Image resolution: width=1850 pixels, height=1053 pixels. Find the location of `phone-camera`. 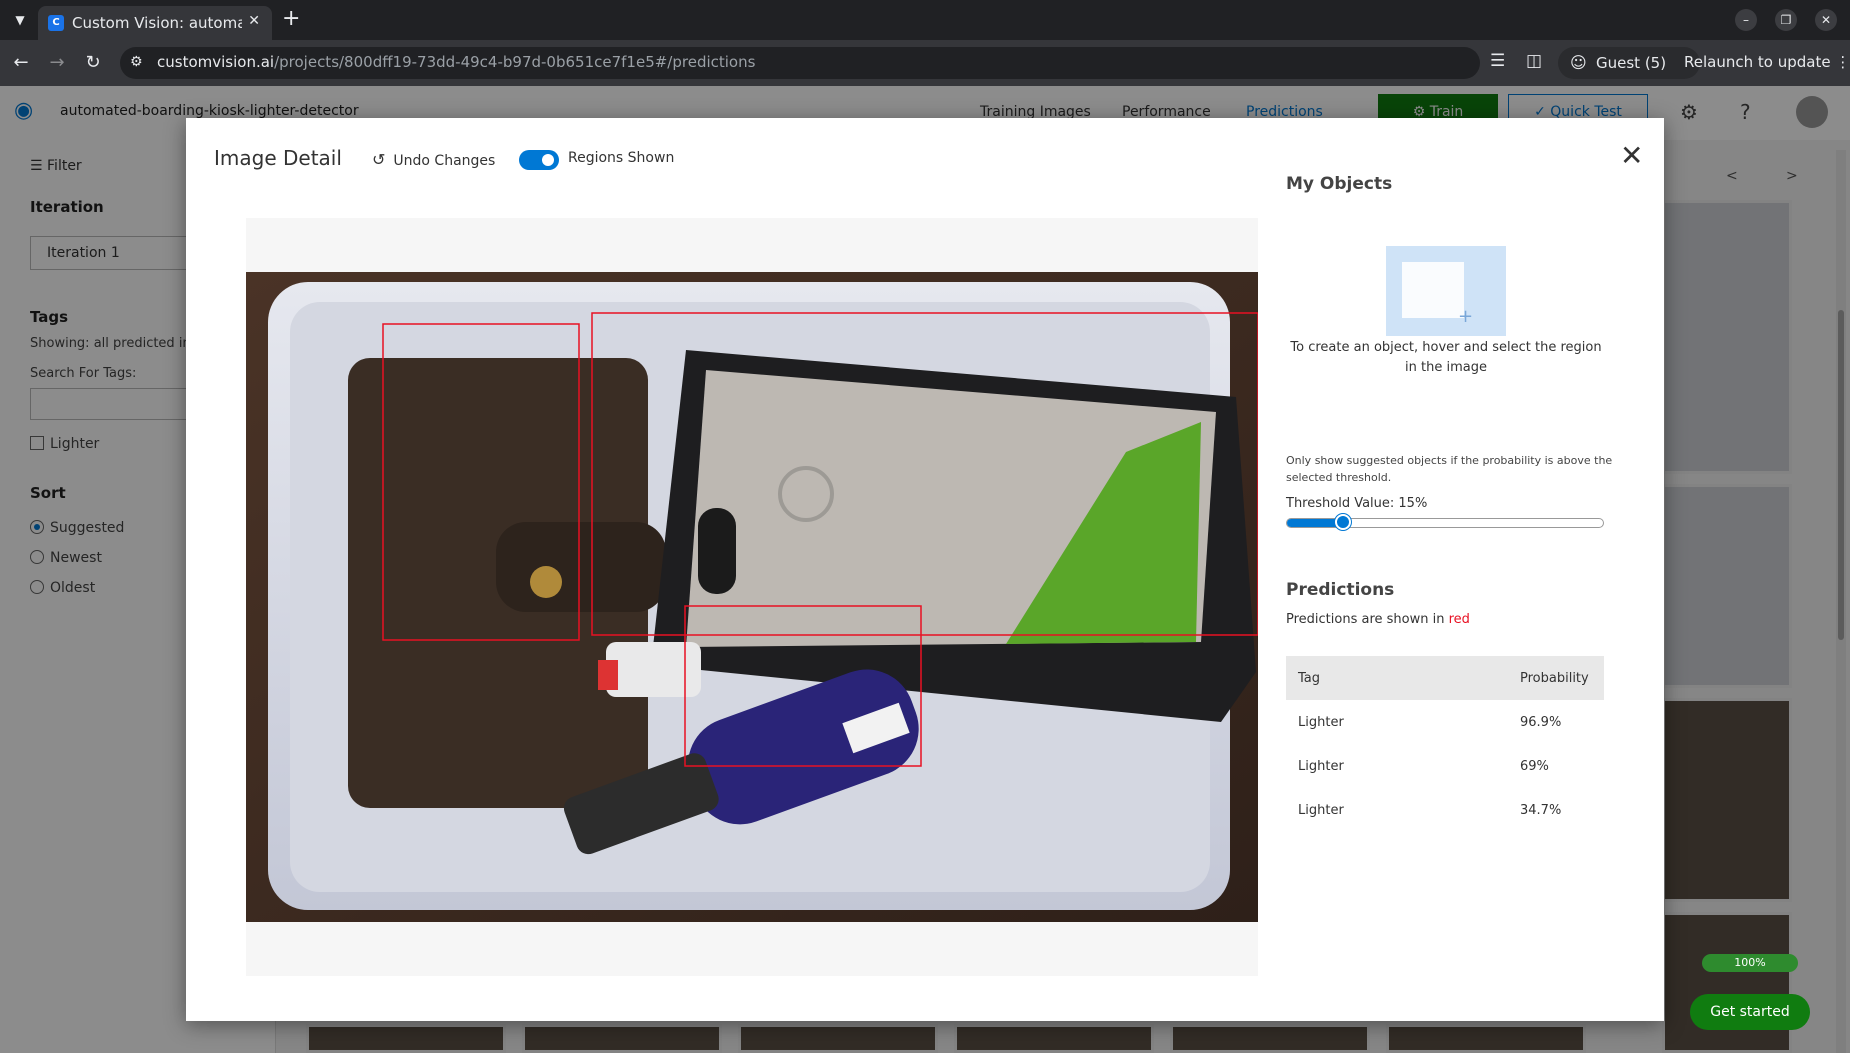

phone-camera is located at coordinates (717, 551).